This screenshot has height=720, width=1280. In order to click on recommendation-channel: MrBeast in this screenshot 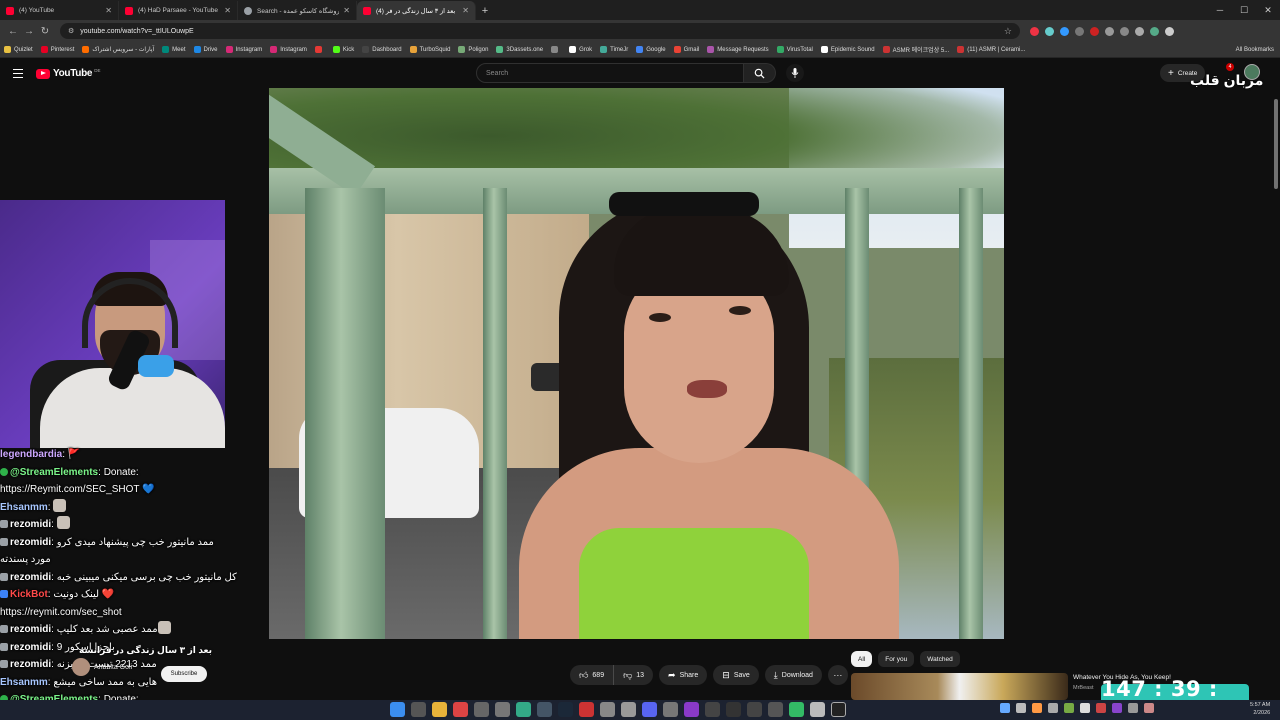, I will do `click(1083, 688)`.